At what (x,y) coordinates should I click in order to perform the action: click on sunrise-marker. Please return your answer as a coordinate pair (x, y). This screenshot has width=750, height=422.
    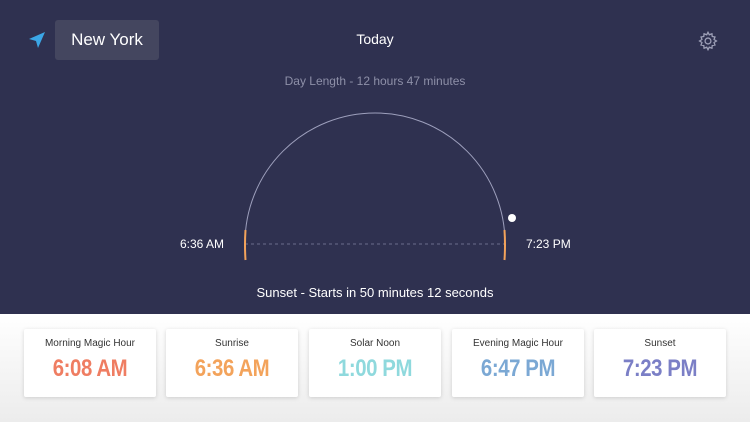
    Looking at the image, I should click on (245, 245).